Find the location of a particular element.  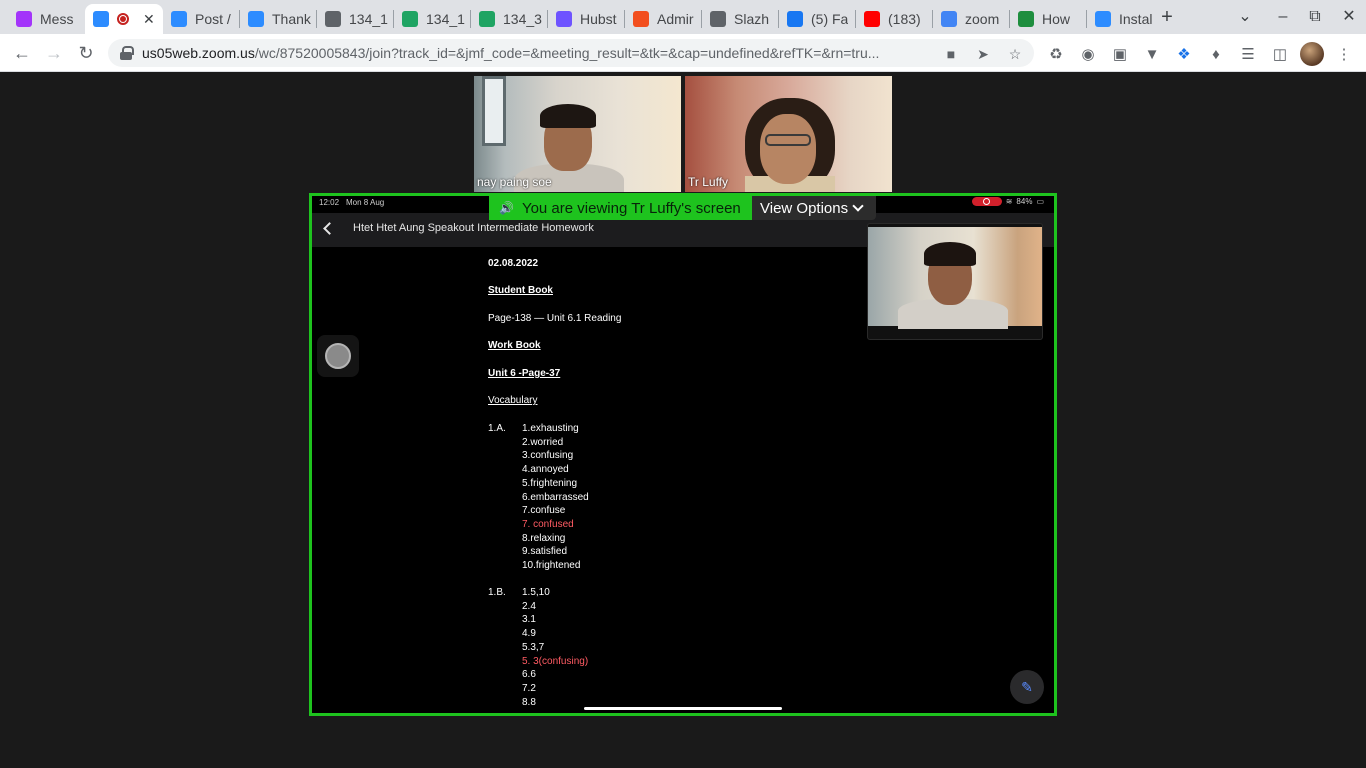

browser-tab: 134_3 is located at coordinates (509, 19).